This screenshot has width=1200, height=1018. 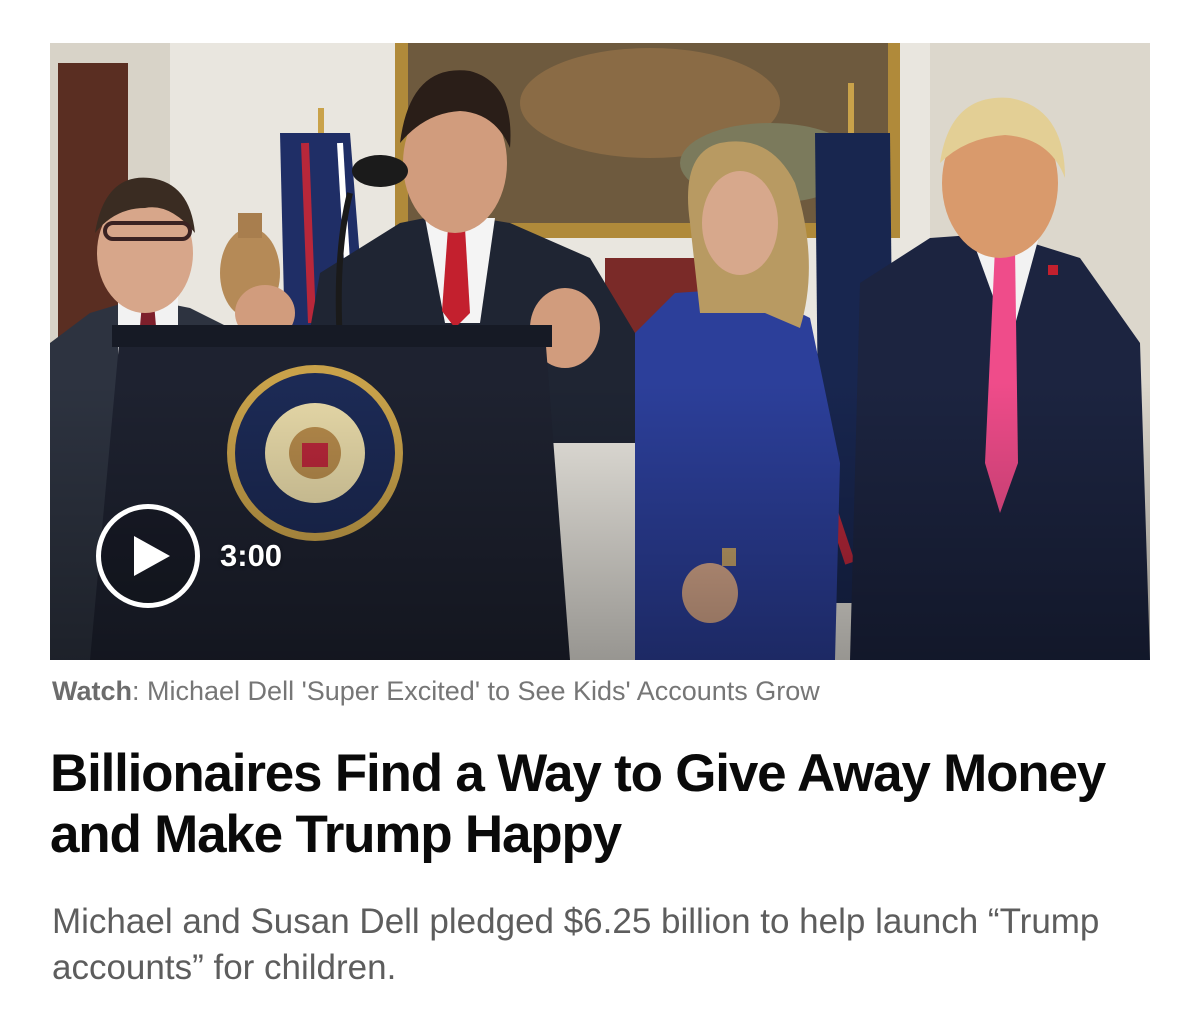 I want to click on video-duration: 3:00, so click(x=251, y=555).